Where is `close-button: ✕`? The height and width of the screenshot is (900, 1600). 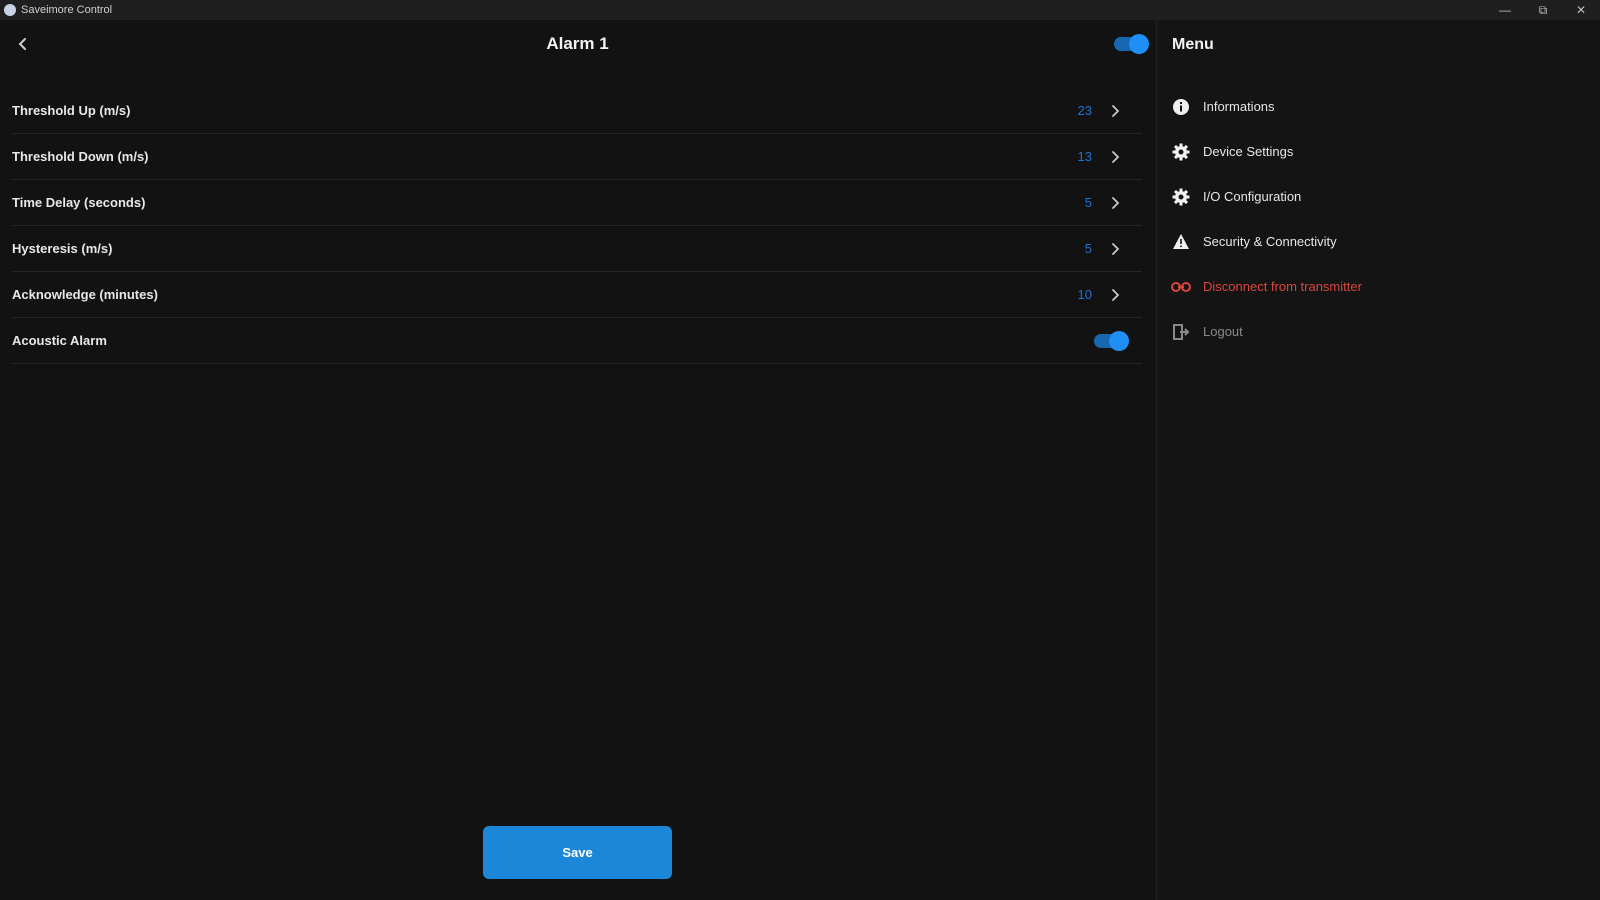 close-button: ✕ is located at coordinates (1581, 10).